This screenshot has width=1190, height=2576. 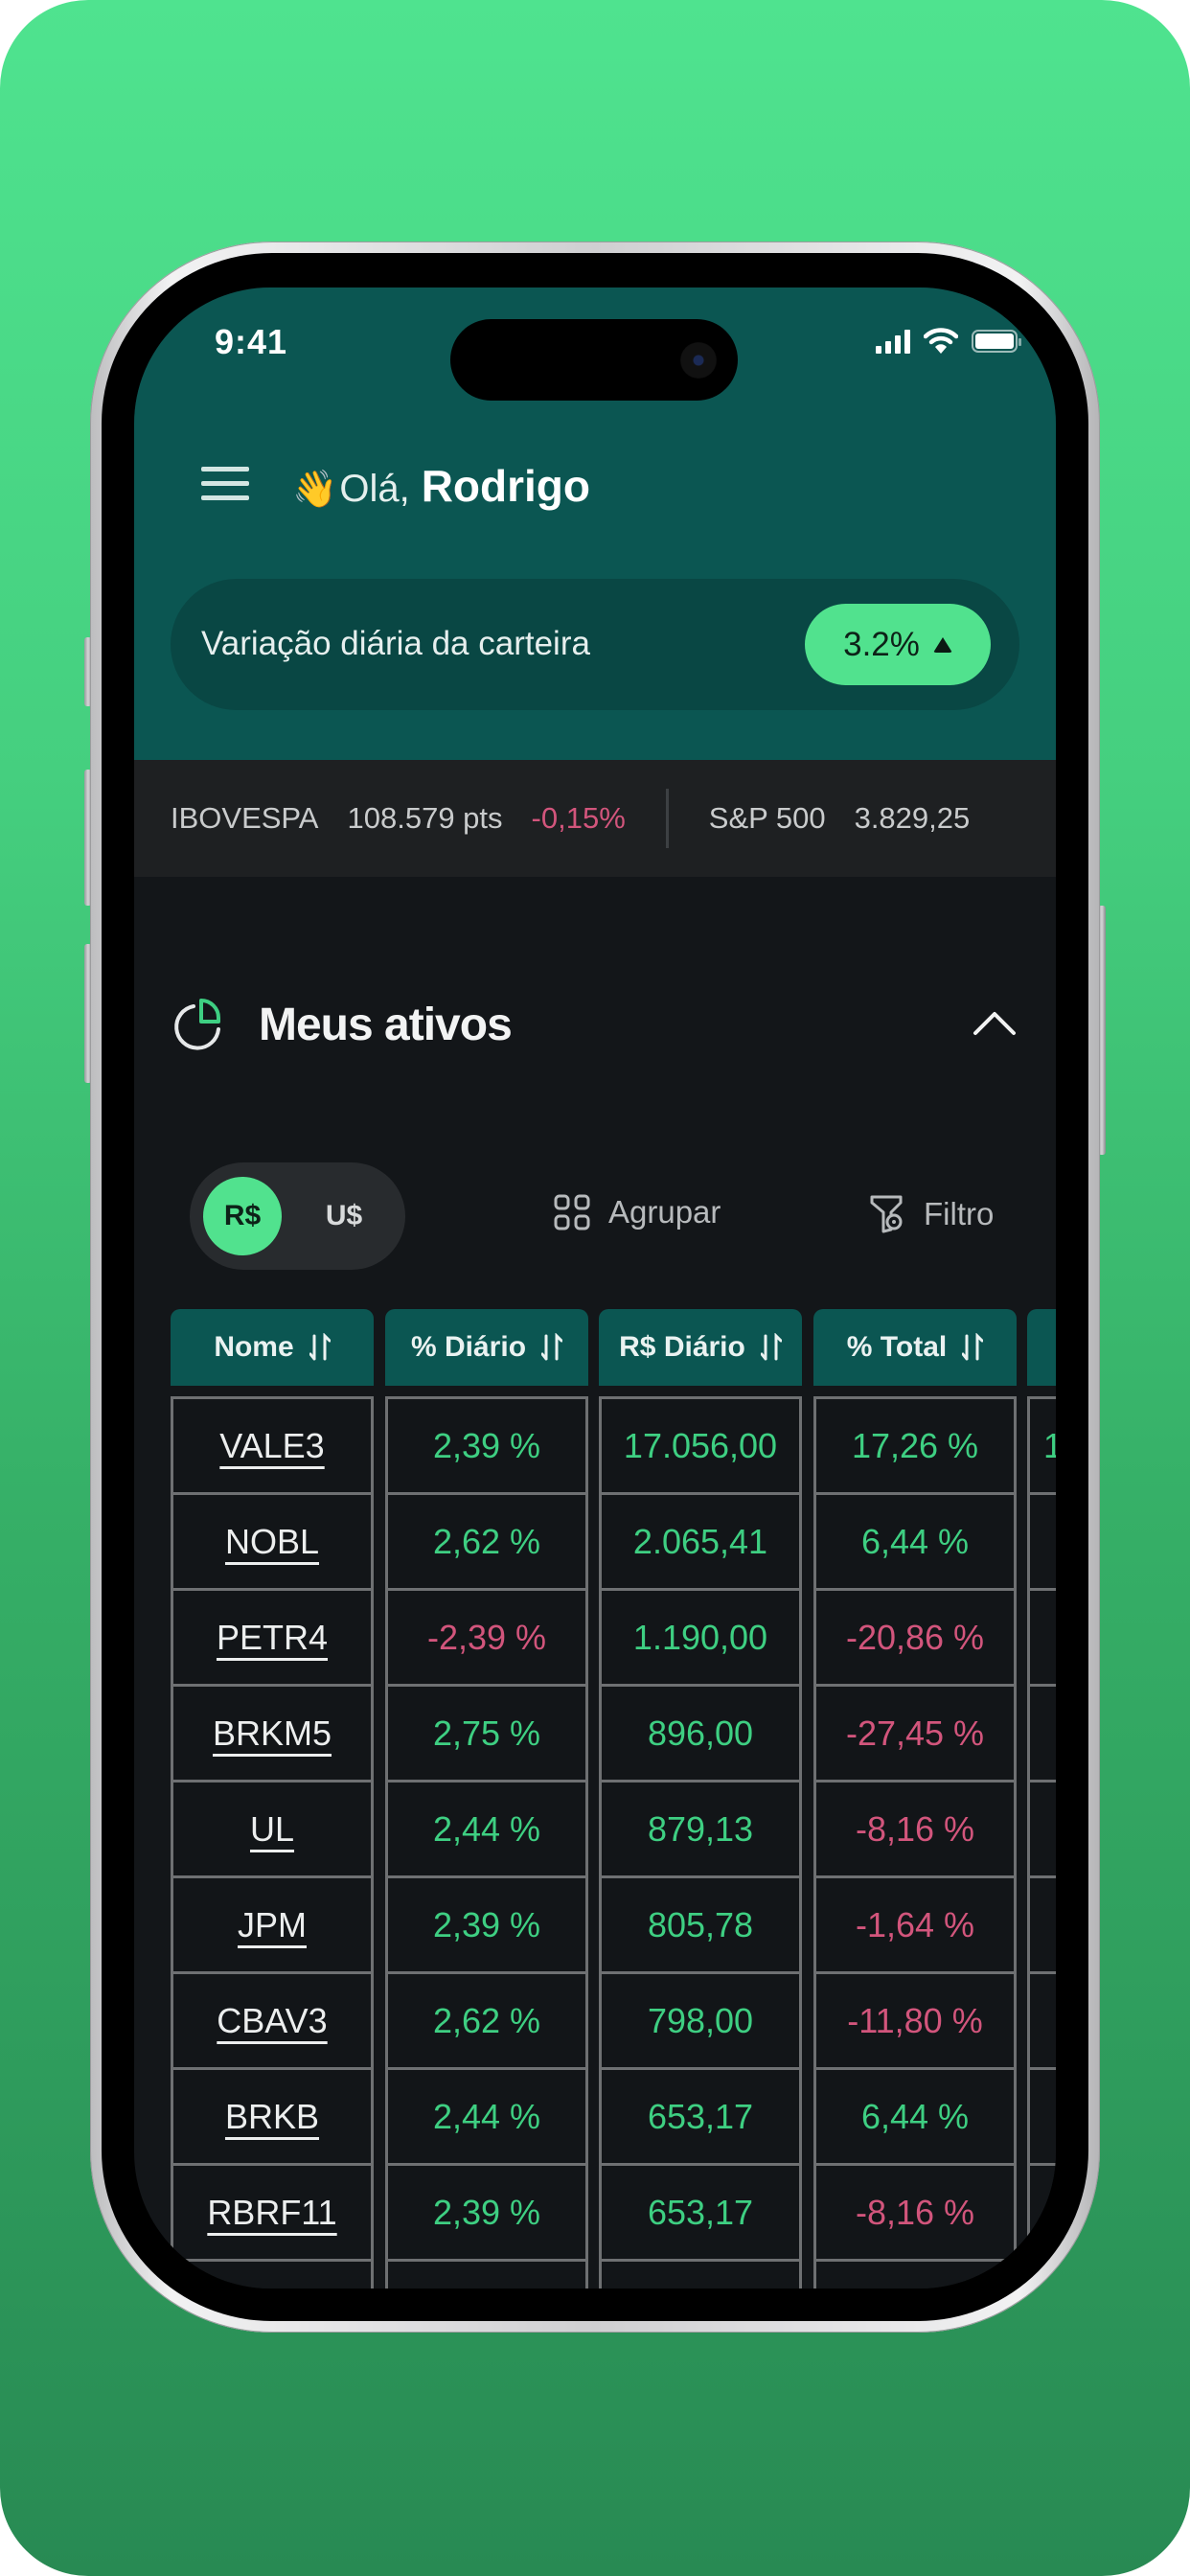 I want to click on asset-name-link: NOBL, so click(x=272, y=1540).